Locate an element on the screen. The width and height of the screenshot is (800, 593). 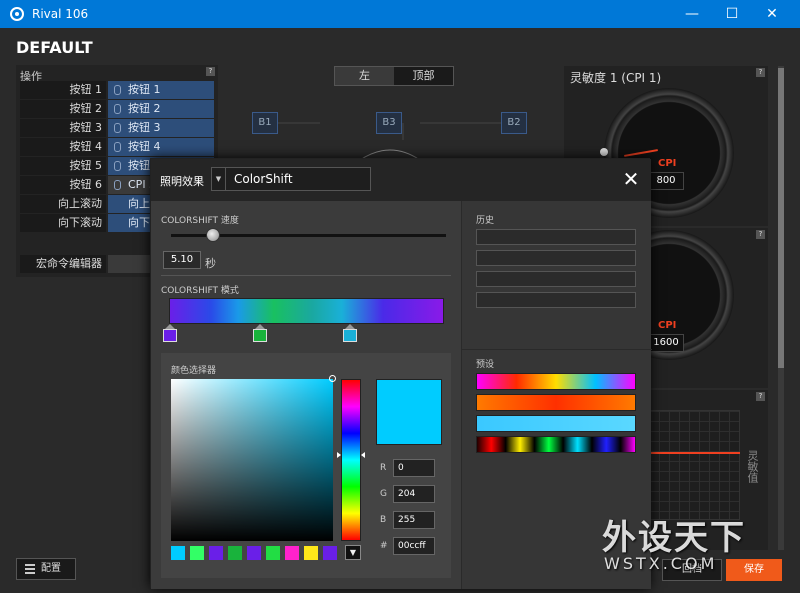
view-left-button: 左 is located at coordinates (364, 76).